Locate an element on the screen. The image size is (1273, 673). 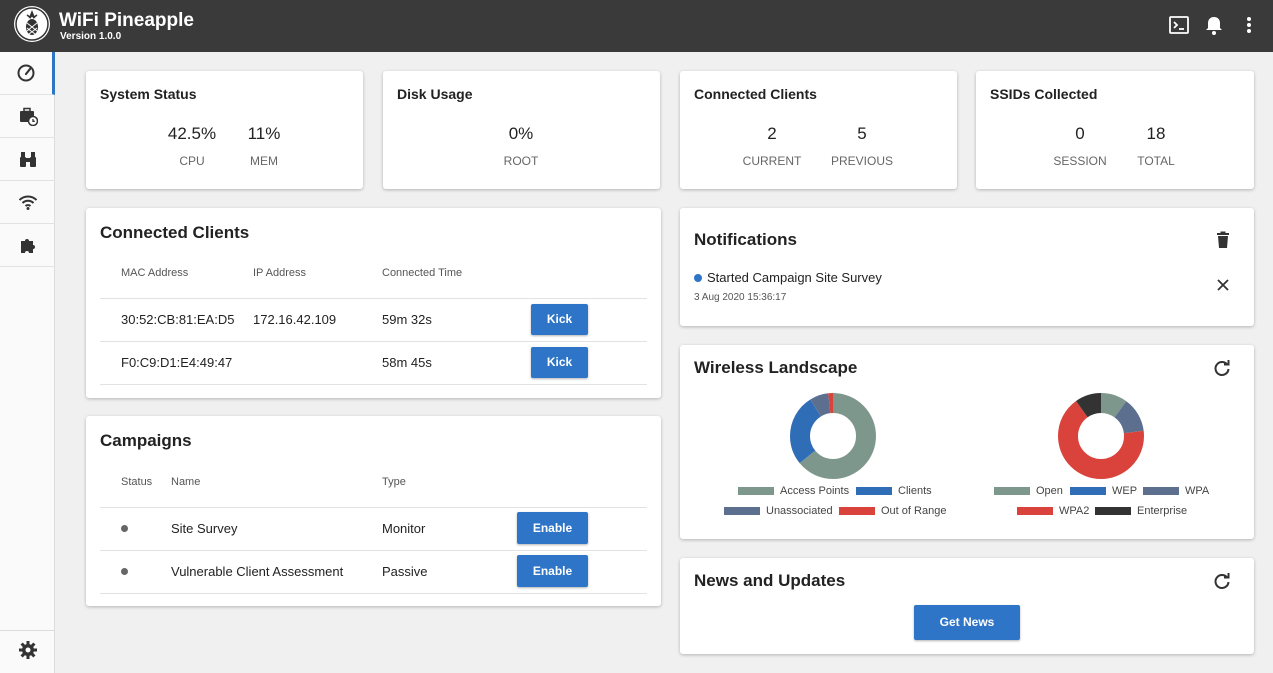
wifi-icon is located at coordinates (28, 202).